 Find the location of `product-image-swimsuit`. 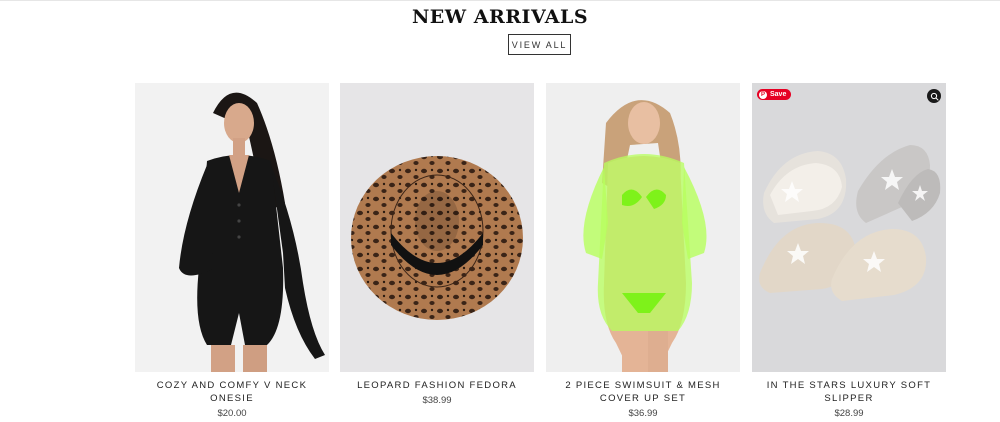

product-image-swimsuit is located at coordinates (643, 227).